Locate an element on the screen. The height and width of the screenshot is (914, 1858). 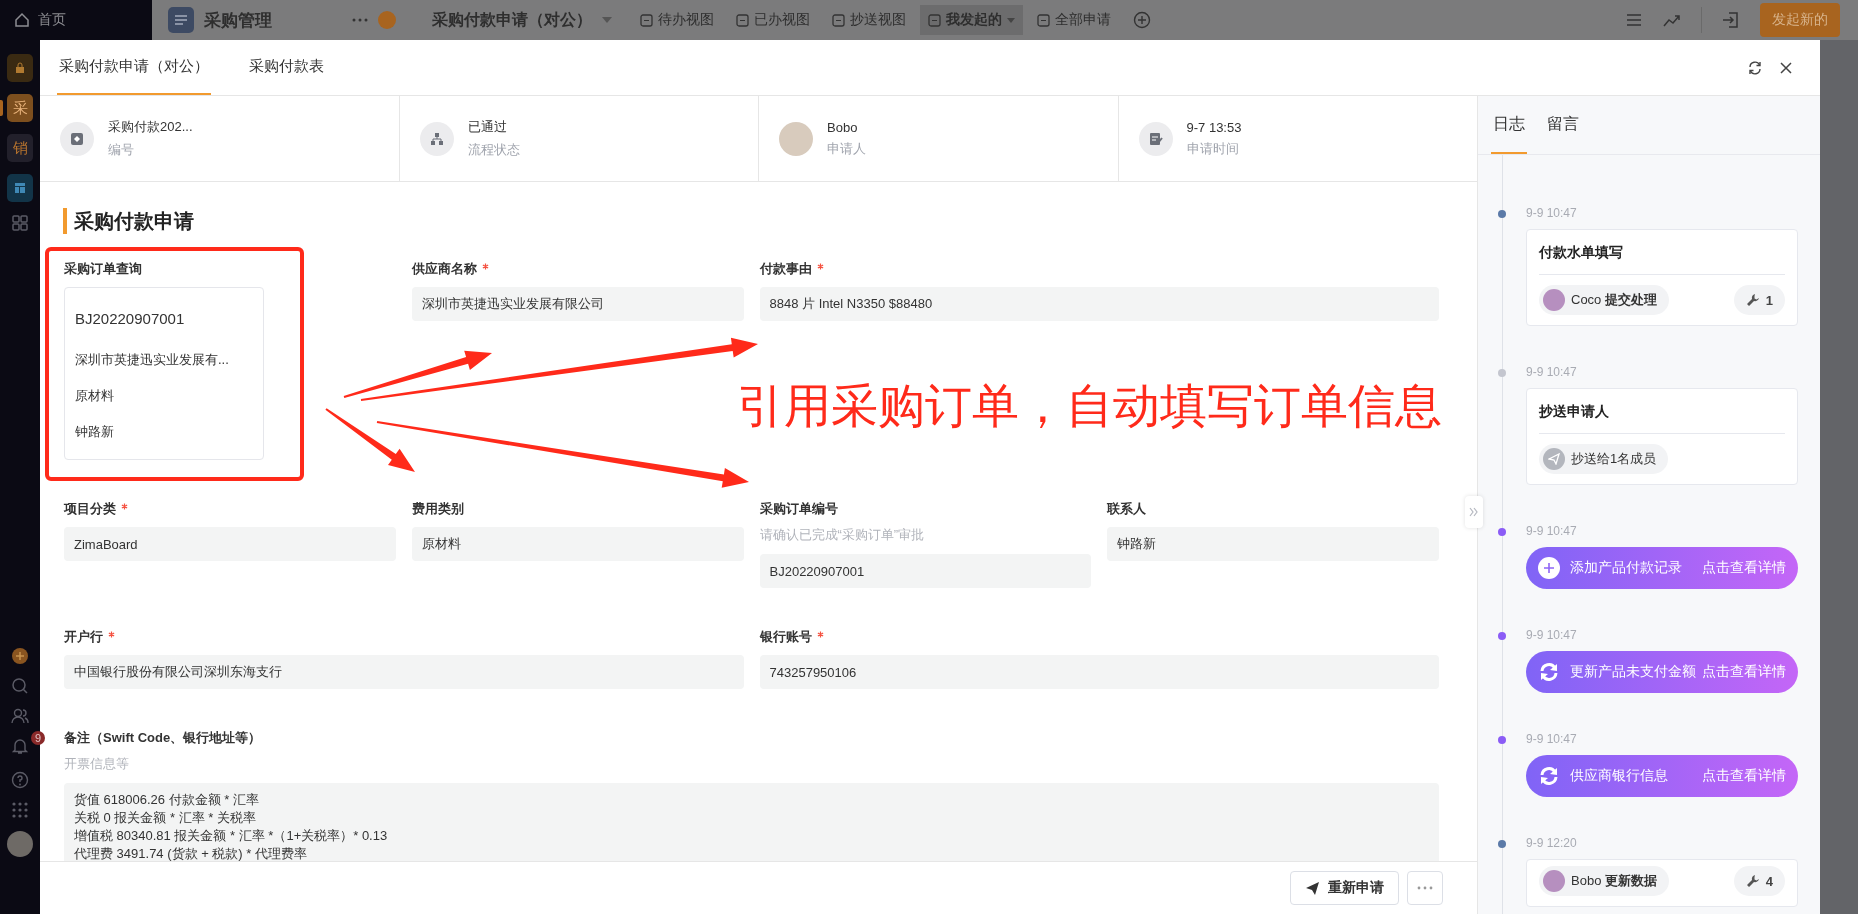
collapse-handle is located at coordinates (1474, 512).